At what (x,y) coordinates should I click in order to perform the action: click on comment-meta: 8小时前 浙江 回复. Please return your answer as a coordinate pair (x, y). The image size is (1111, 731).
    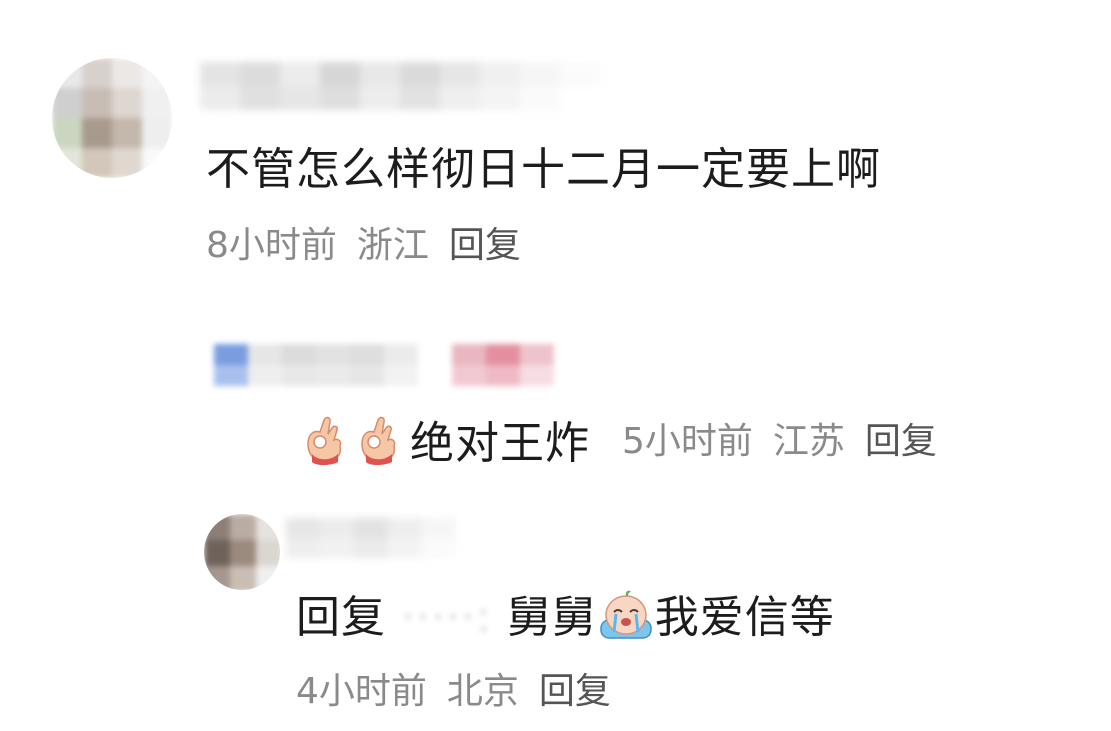
    Looking at the image, I should click on (363, 246).